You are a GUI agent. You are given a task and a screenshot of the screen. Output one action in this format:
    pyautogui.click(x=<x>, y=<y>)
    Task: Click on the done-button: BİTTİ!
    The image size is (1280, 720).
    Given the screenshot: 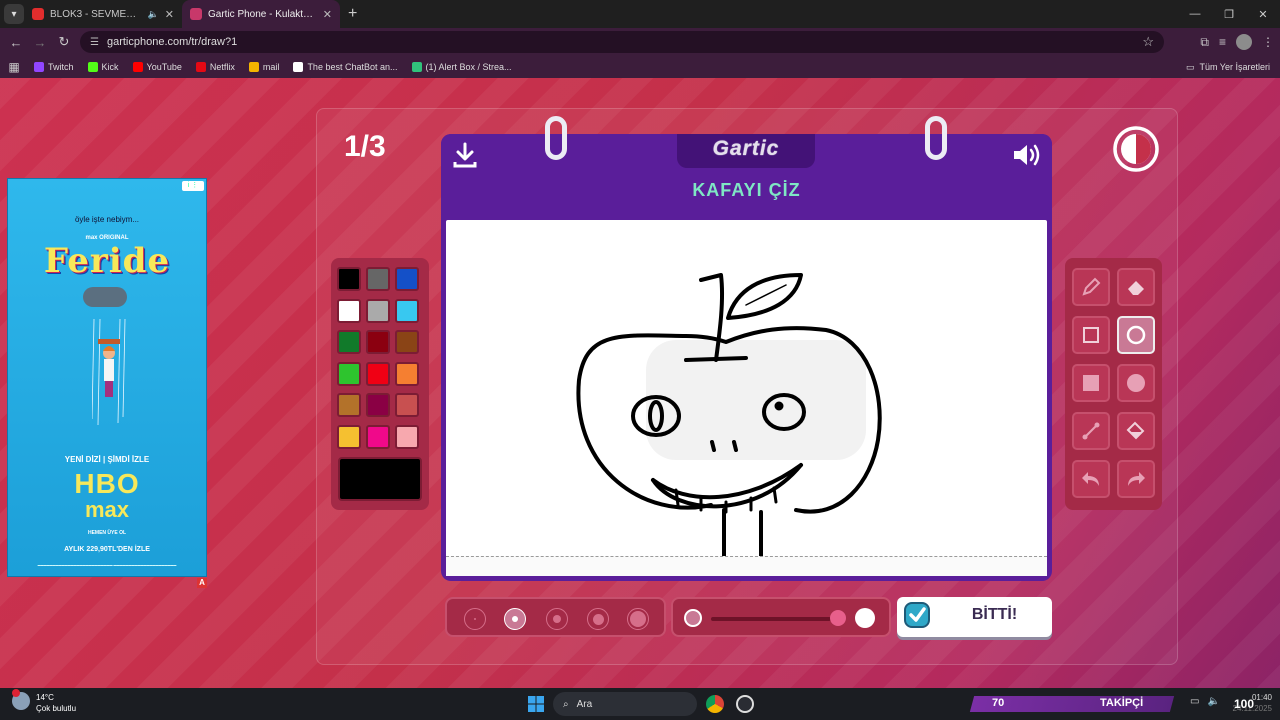 What is the action you would take?
    pyautogui.click(x=974, y=617)
    